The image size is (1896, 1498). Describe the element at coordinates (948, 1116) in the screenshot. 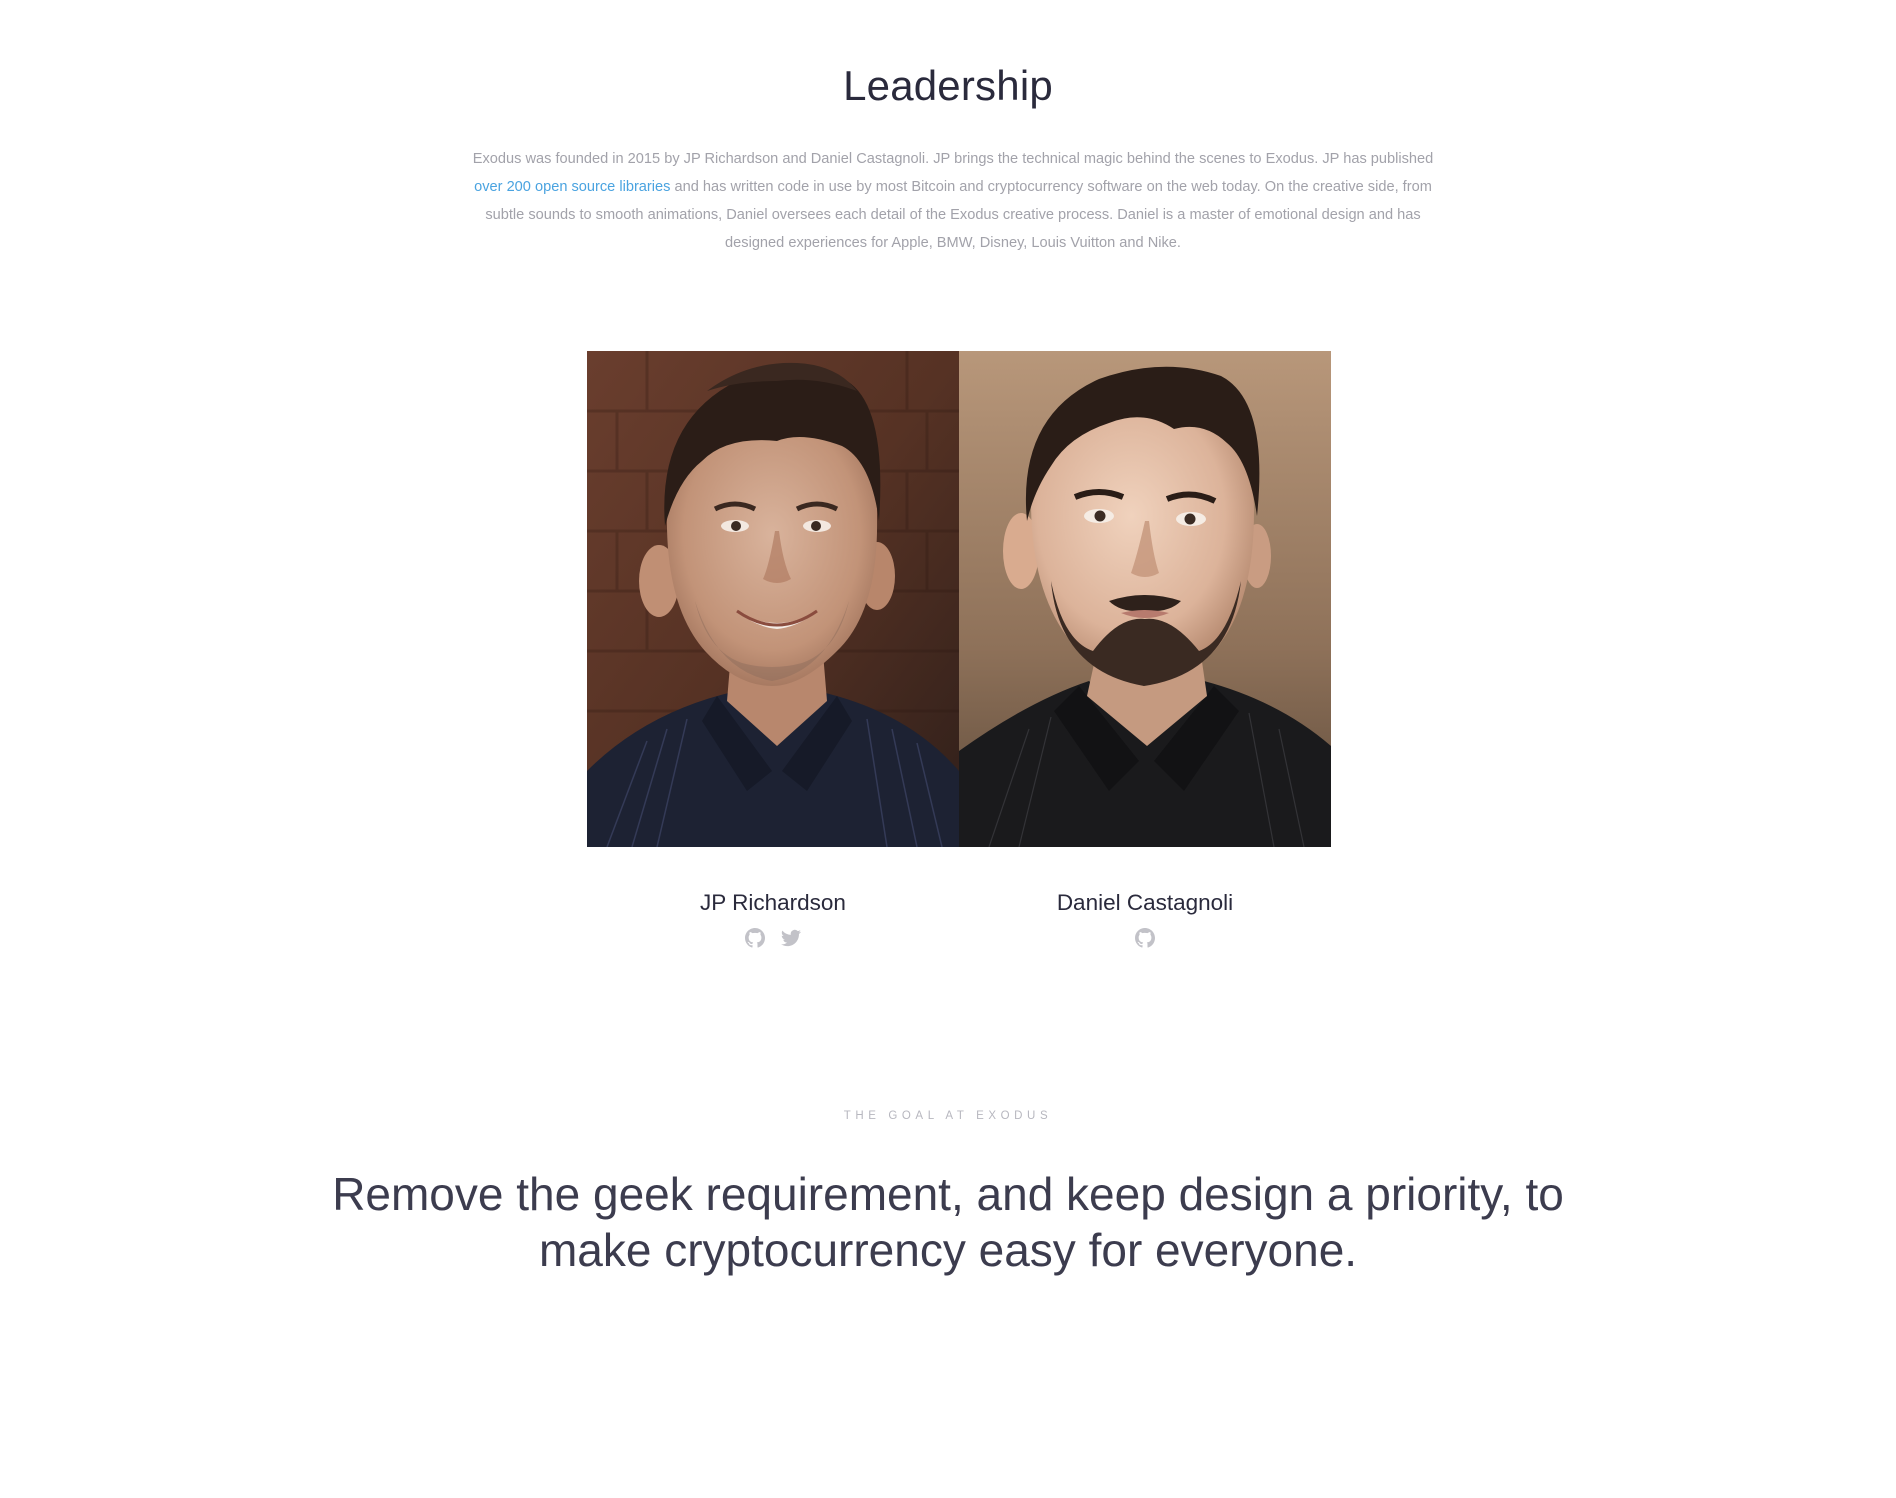

I see `goal-eyebrow: THE GOAL AT EXODUS` at that location.